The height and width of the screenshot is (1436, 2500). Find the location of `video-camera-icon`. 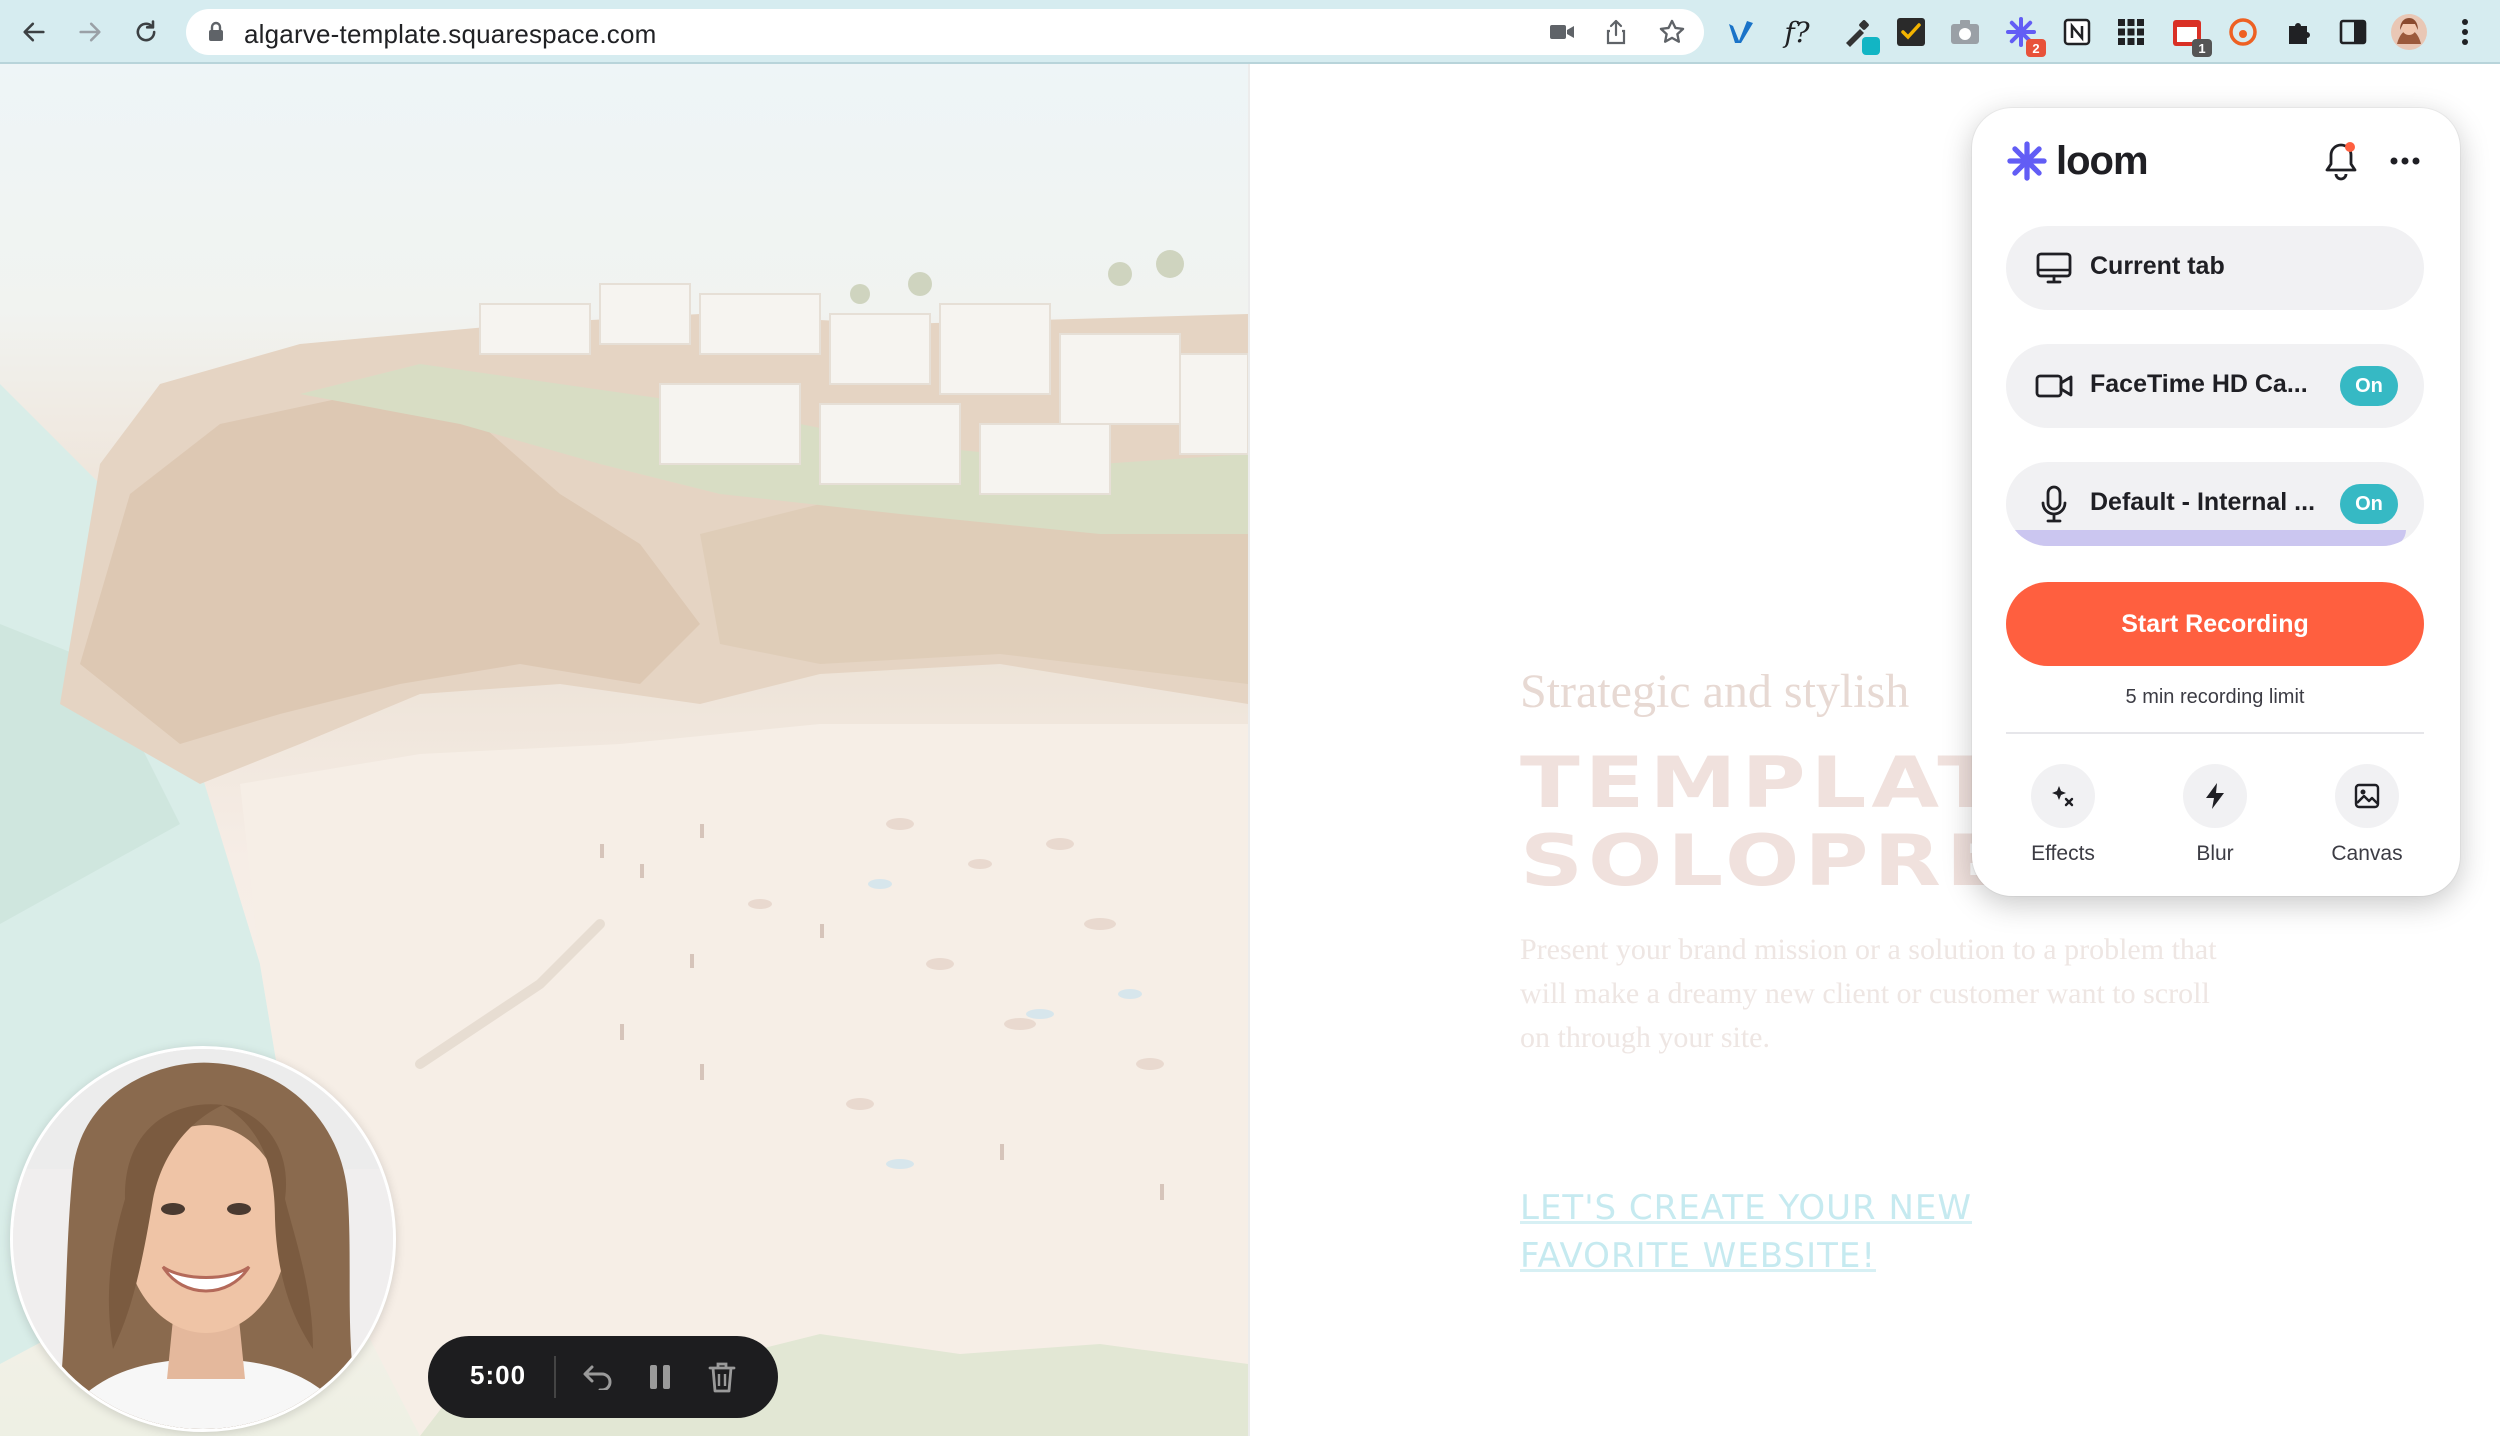

video-camera-icon is located at coordinates (2054, 386).